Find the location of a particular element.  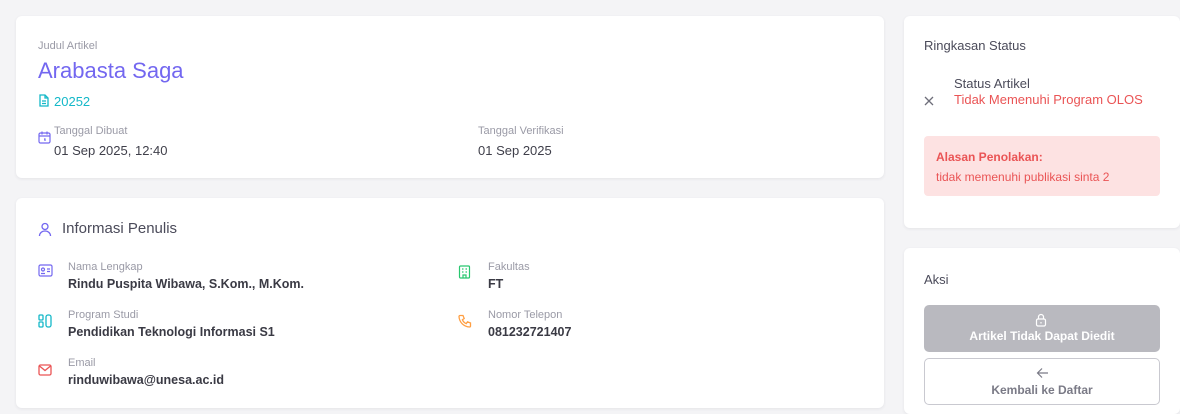

calendar-icon is located at coordinates (44, 137).